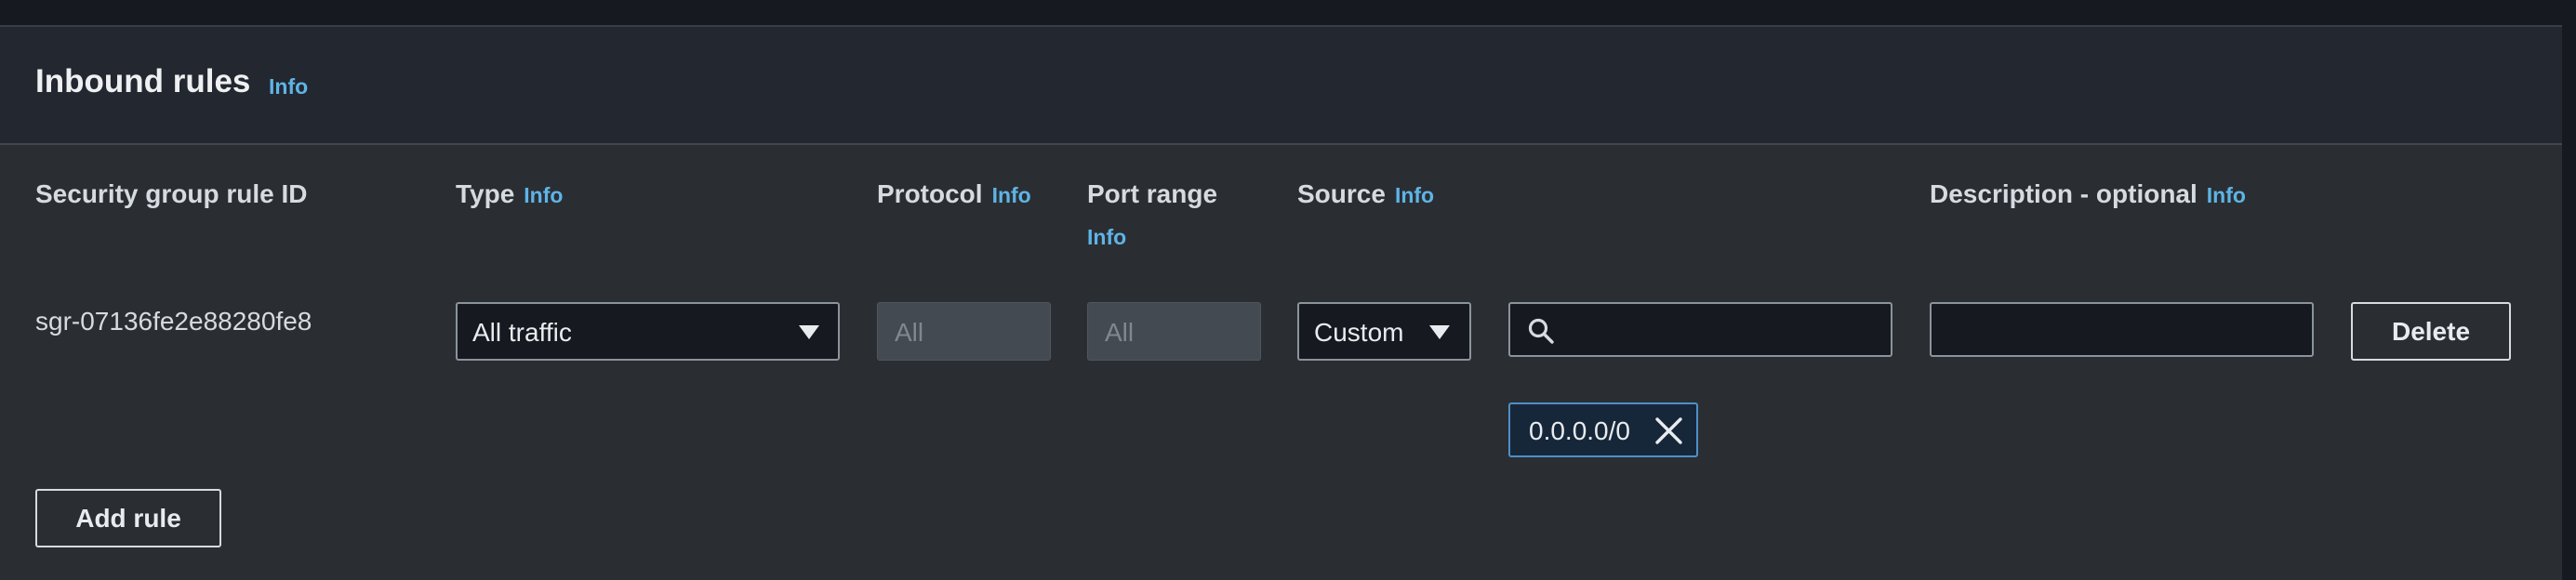  What do you see at coordinates (1011, 195) in the screenshot?
I see `protocol-info-link: Info` at bounding box center [1011, 195].